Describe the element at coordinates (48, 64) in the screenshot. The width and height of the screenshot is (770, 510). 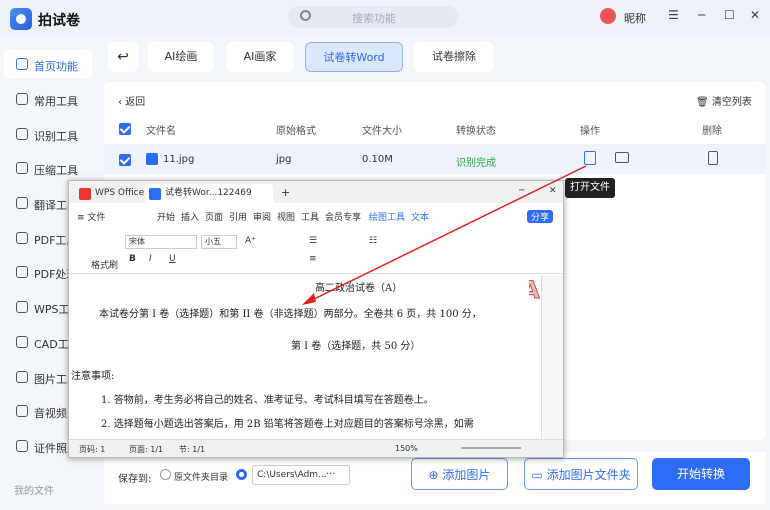
I see `sidebar-item-home: 首页功能` at that location.